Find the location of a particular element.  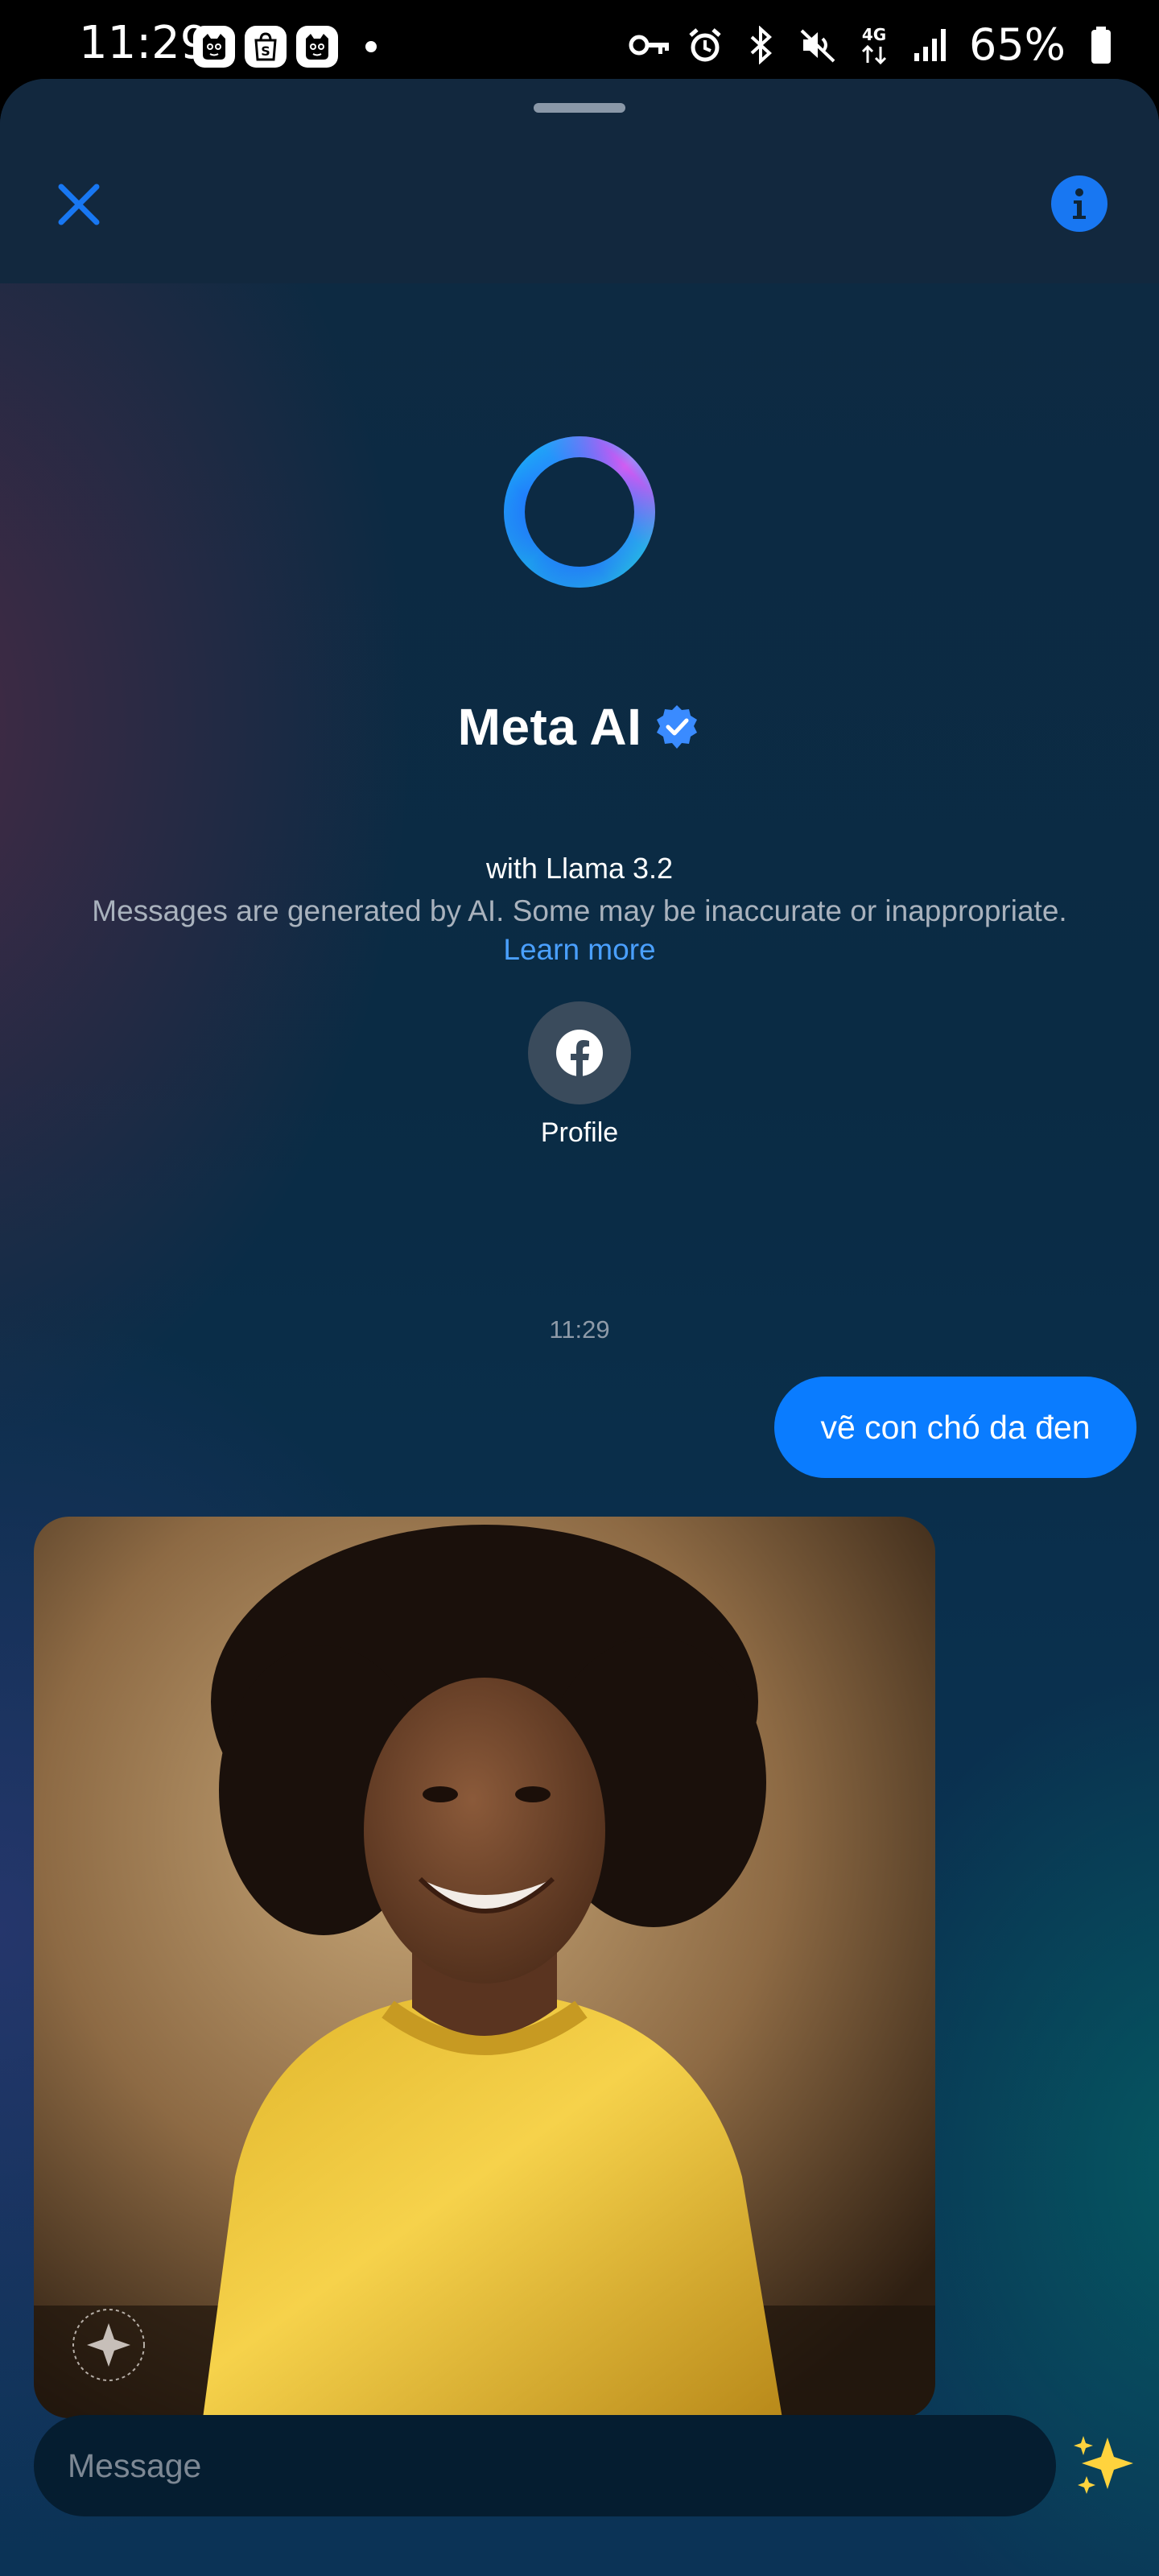

bluetooth-icon is located at coordinates (761, 45).